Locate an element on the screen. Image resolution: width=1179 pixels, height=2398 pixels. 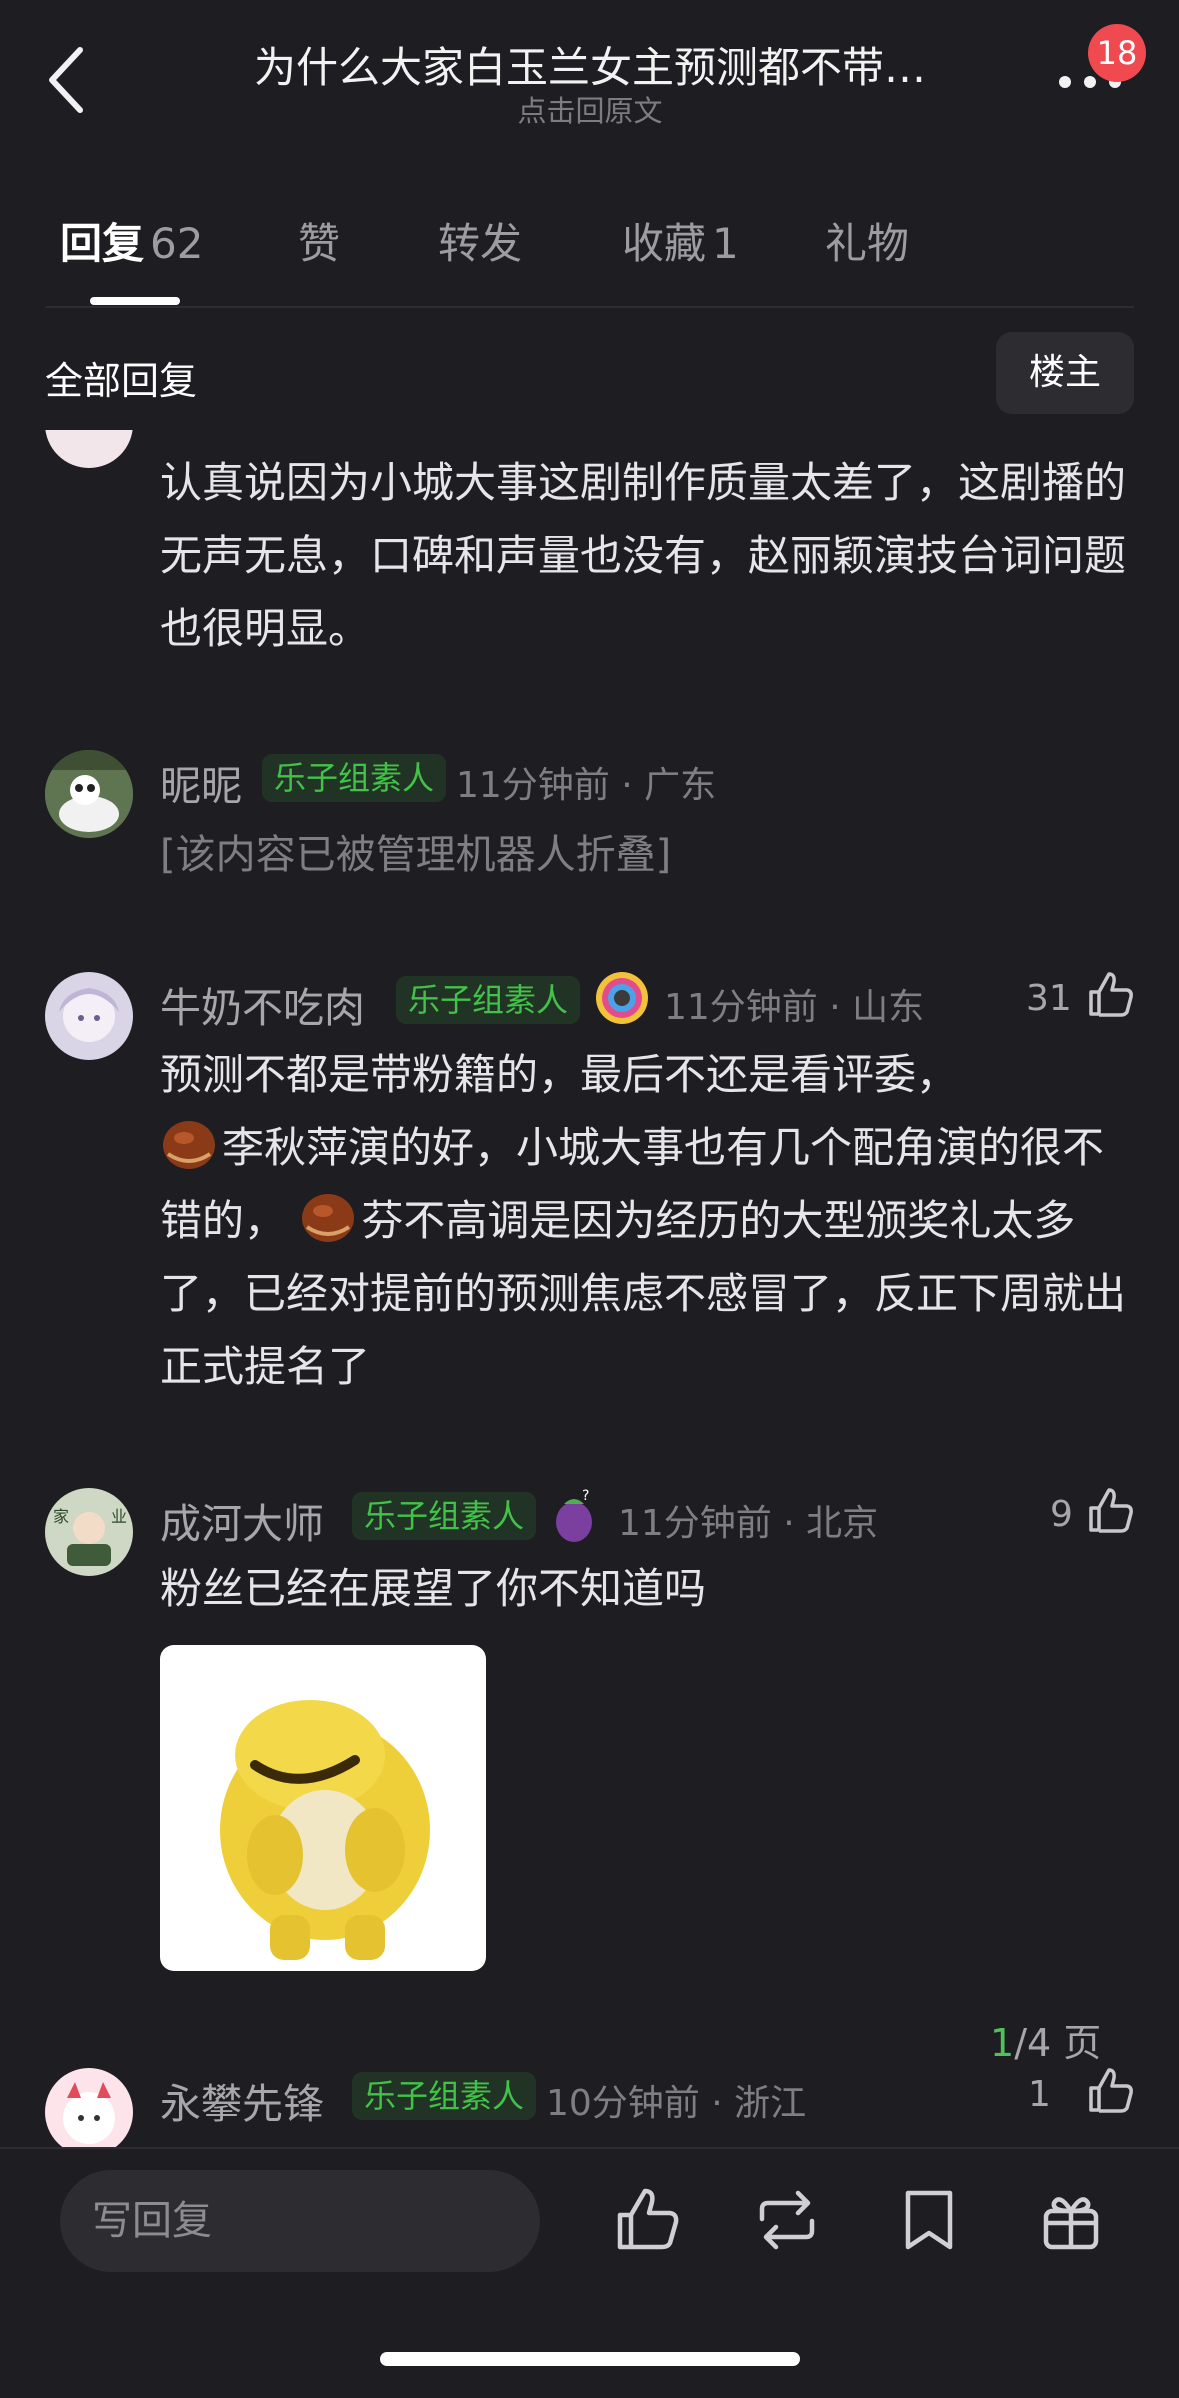
current-page: 1 is located at coordinates (1002, 2043).